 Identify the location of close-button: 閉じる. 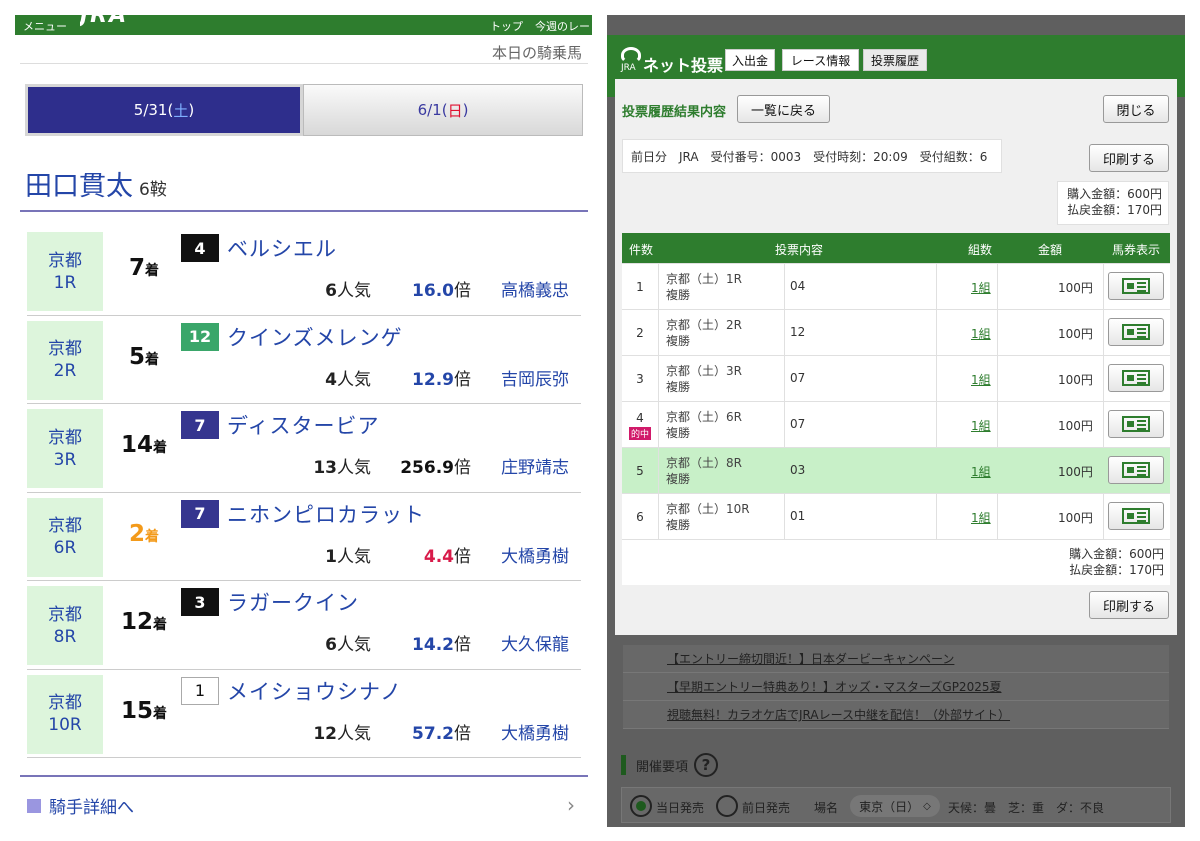
(1136, 109).